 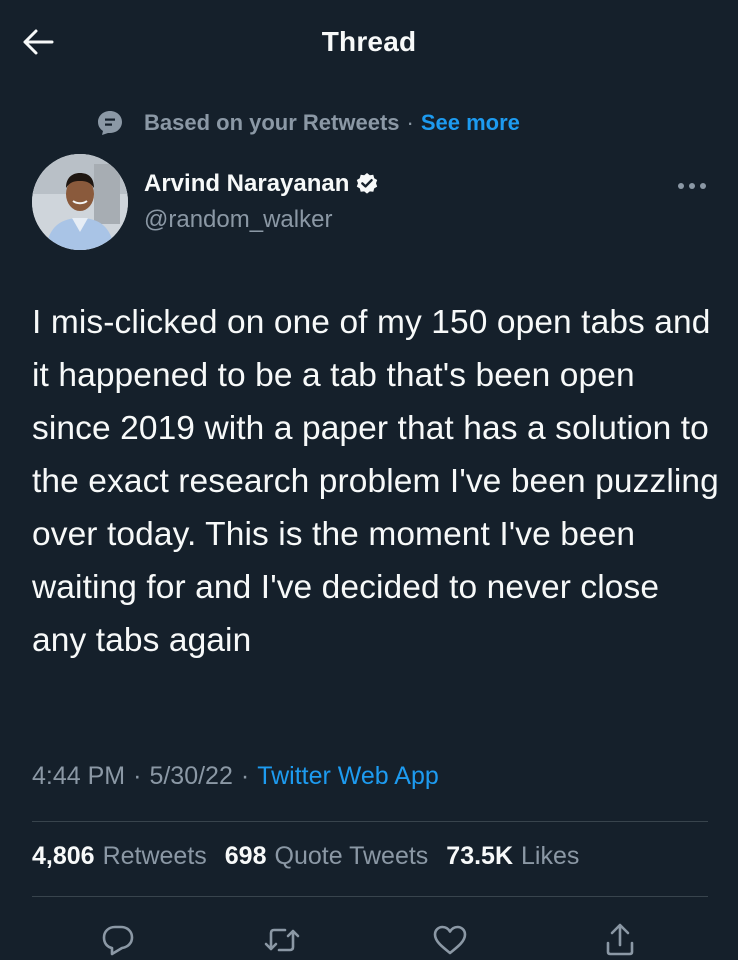 What do you see at coordinates (235, 776) in the screenshot?
I see `tweet-meta: 4:44 PM · 5/30/22 · Twitter Web App` at bounding box center [235, 776].